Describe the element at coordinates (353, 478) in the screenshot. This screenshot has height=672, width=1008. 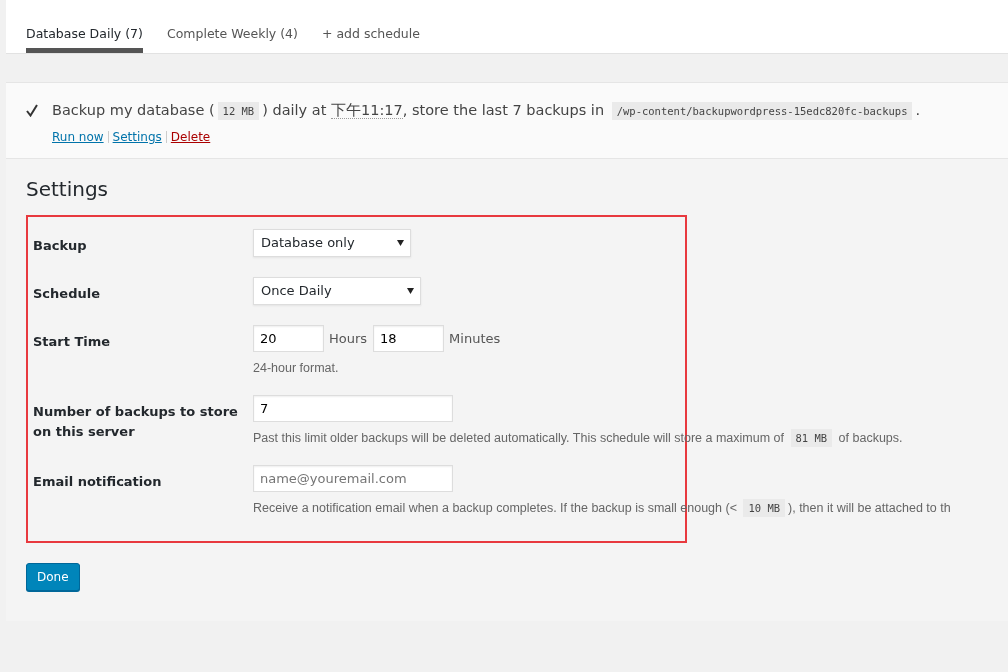
I see `email-field: name@youremail.com` at that location.